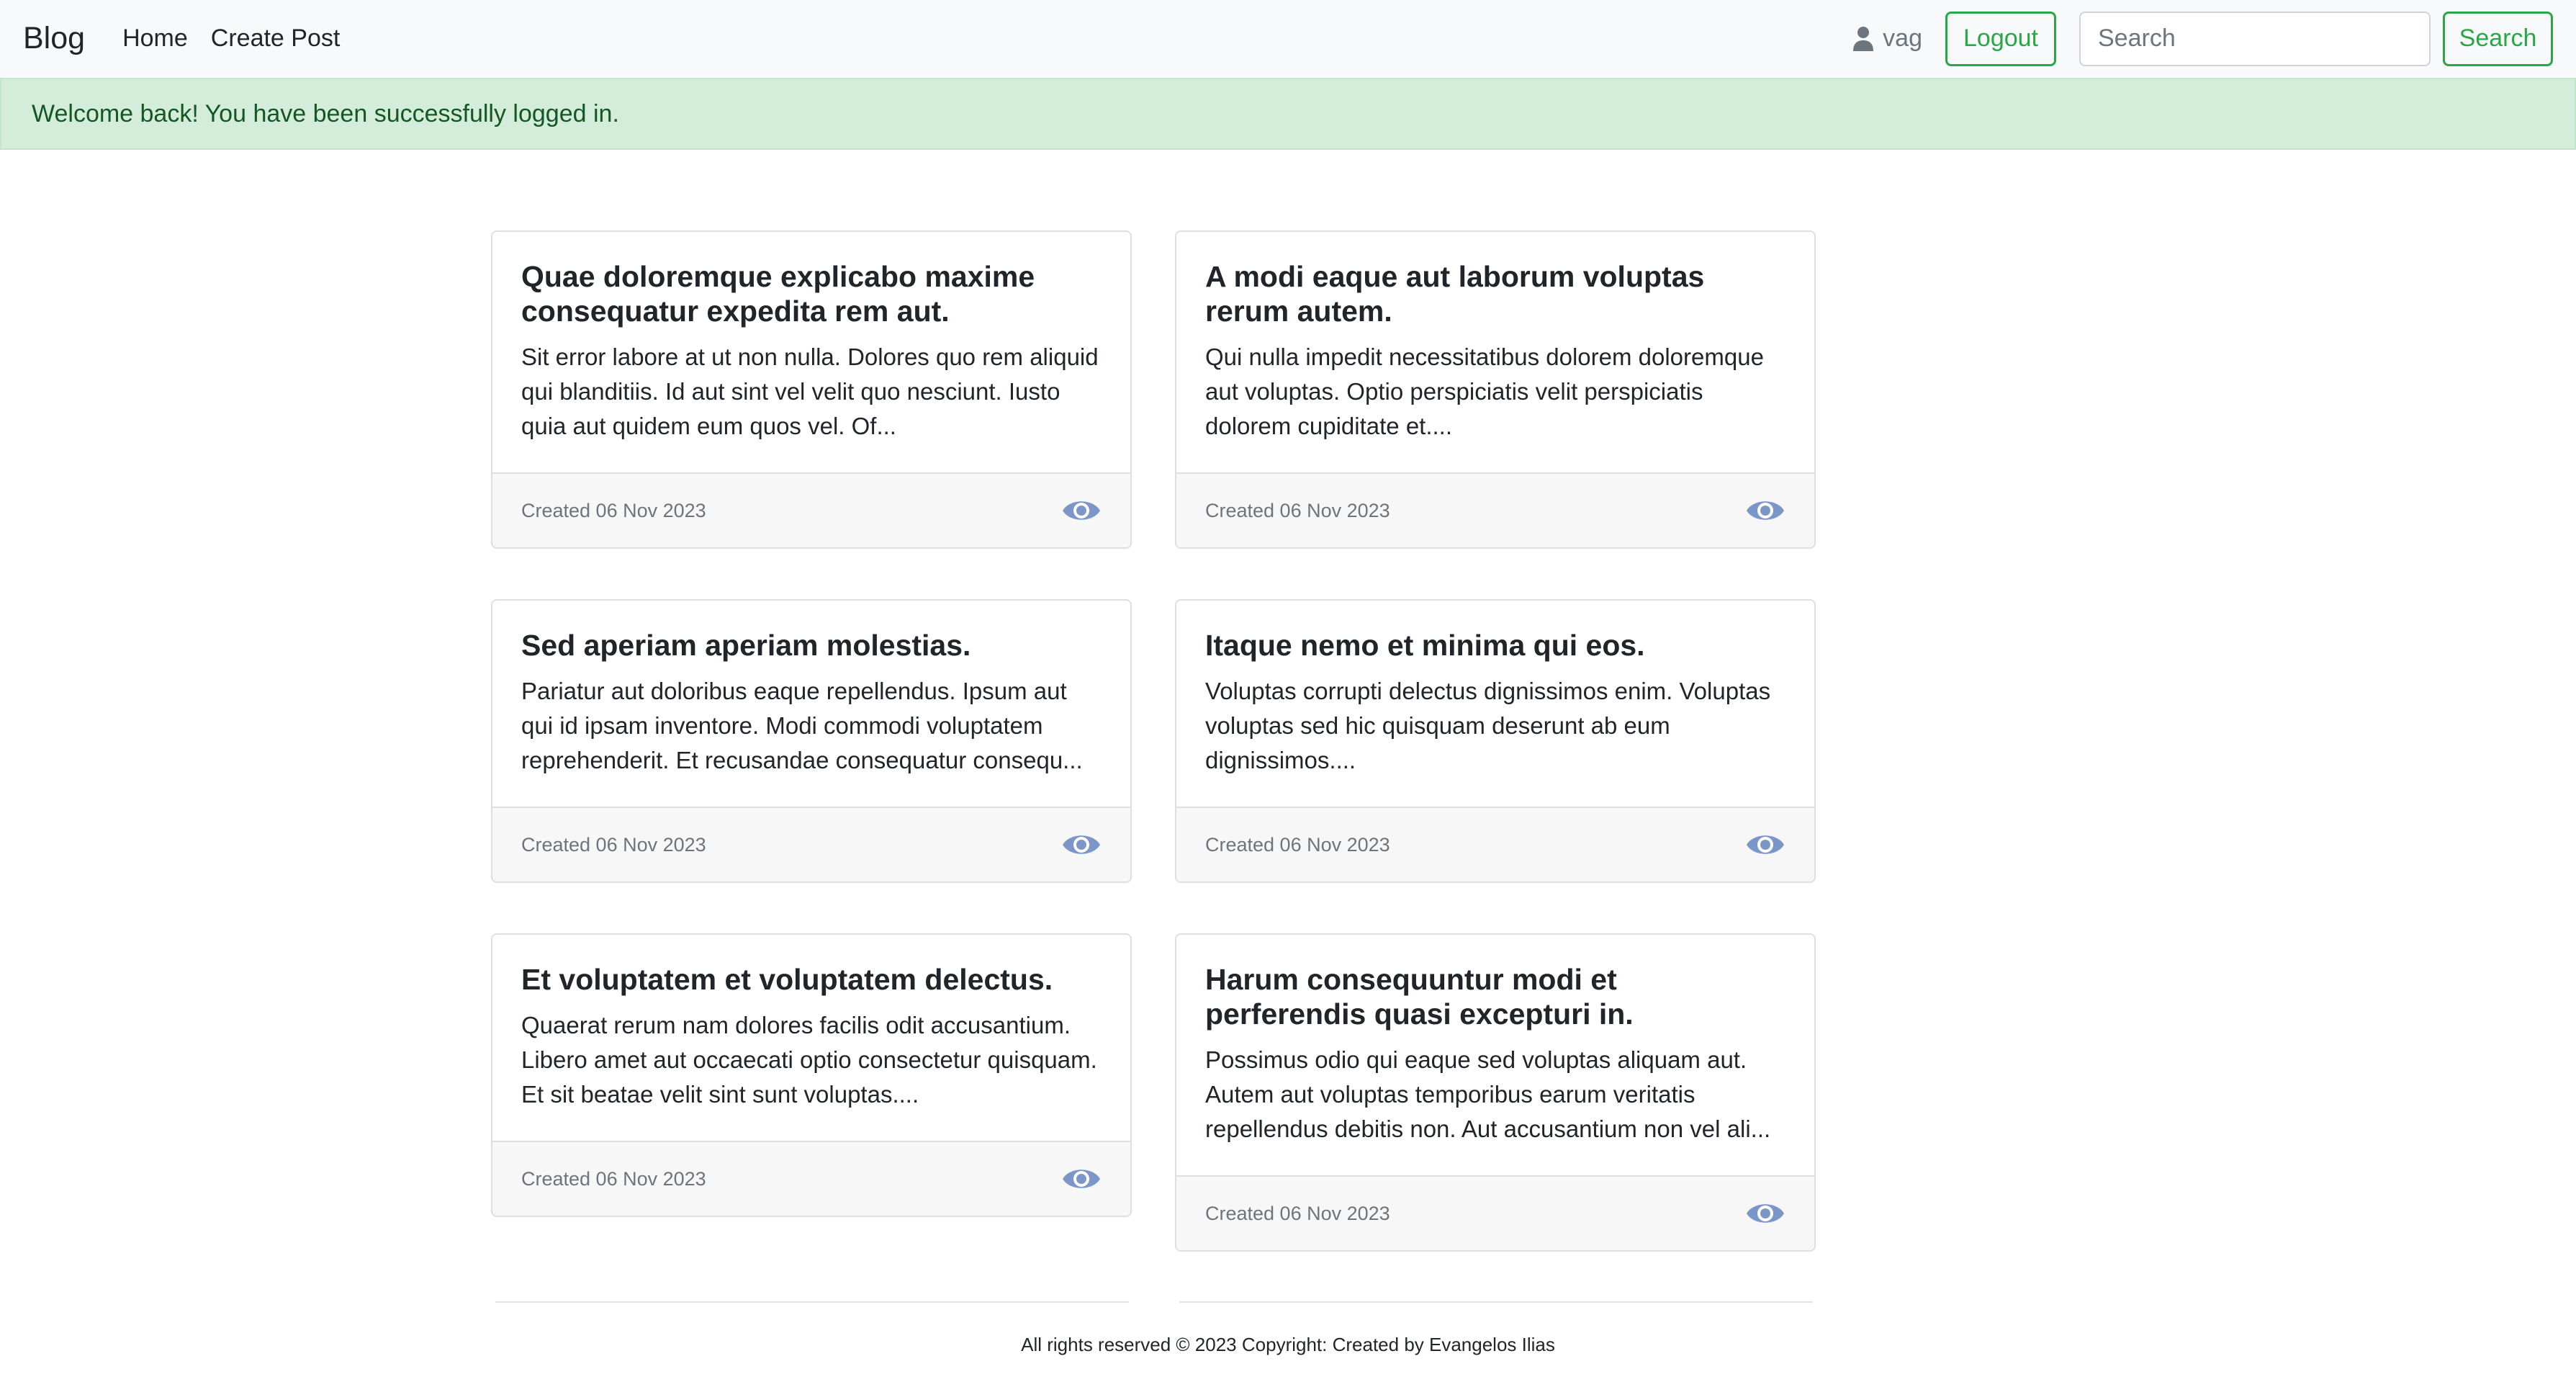  I want to click on search-button: Search, so click(2498, 38).